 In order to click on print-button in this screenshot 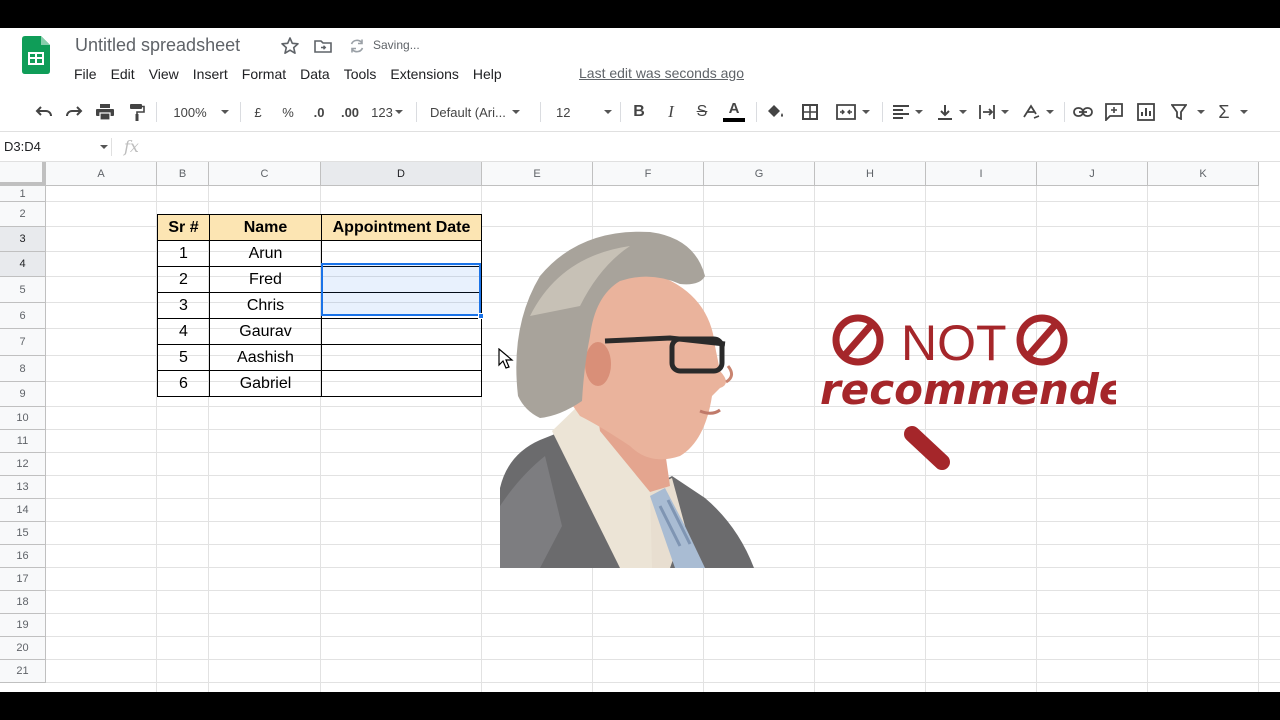, I will do `click(105, 112)`.